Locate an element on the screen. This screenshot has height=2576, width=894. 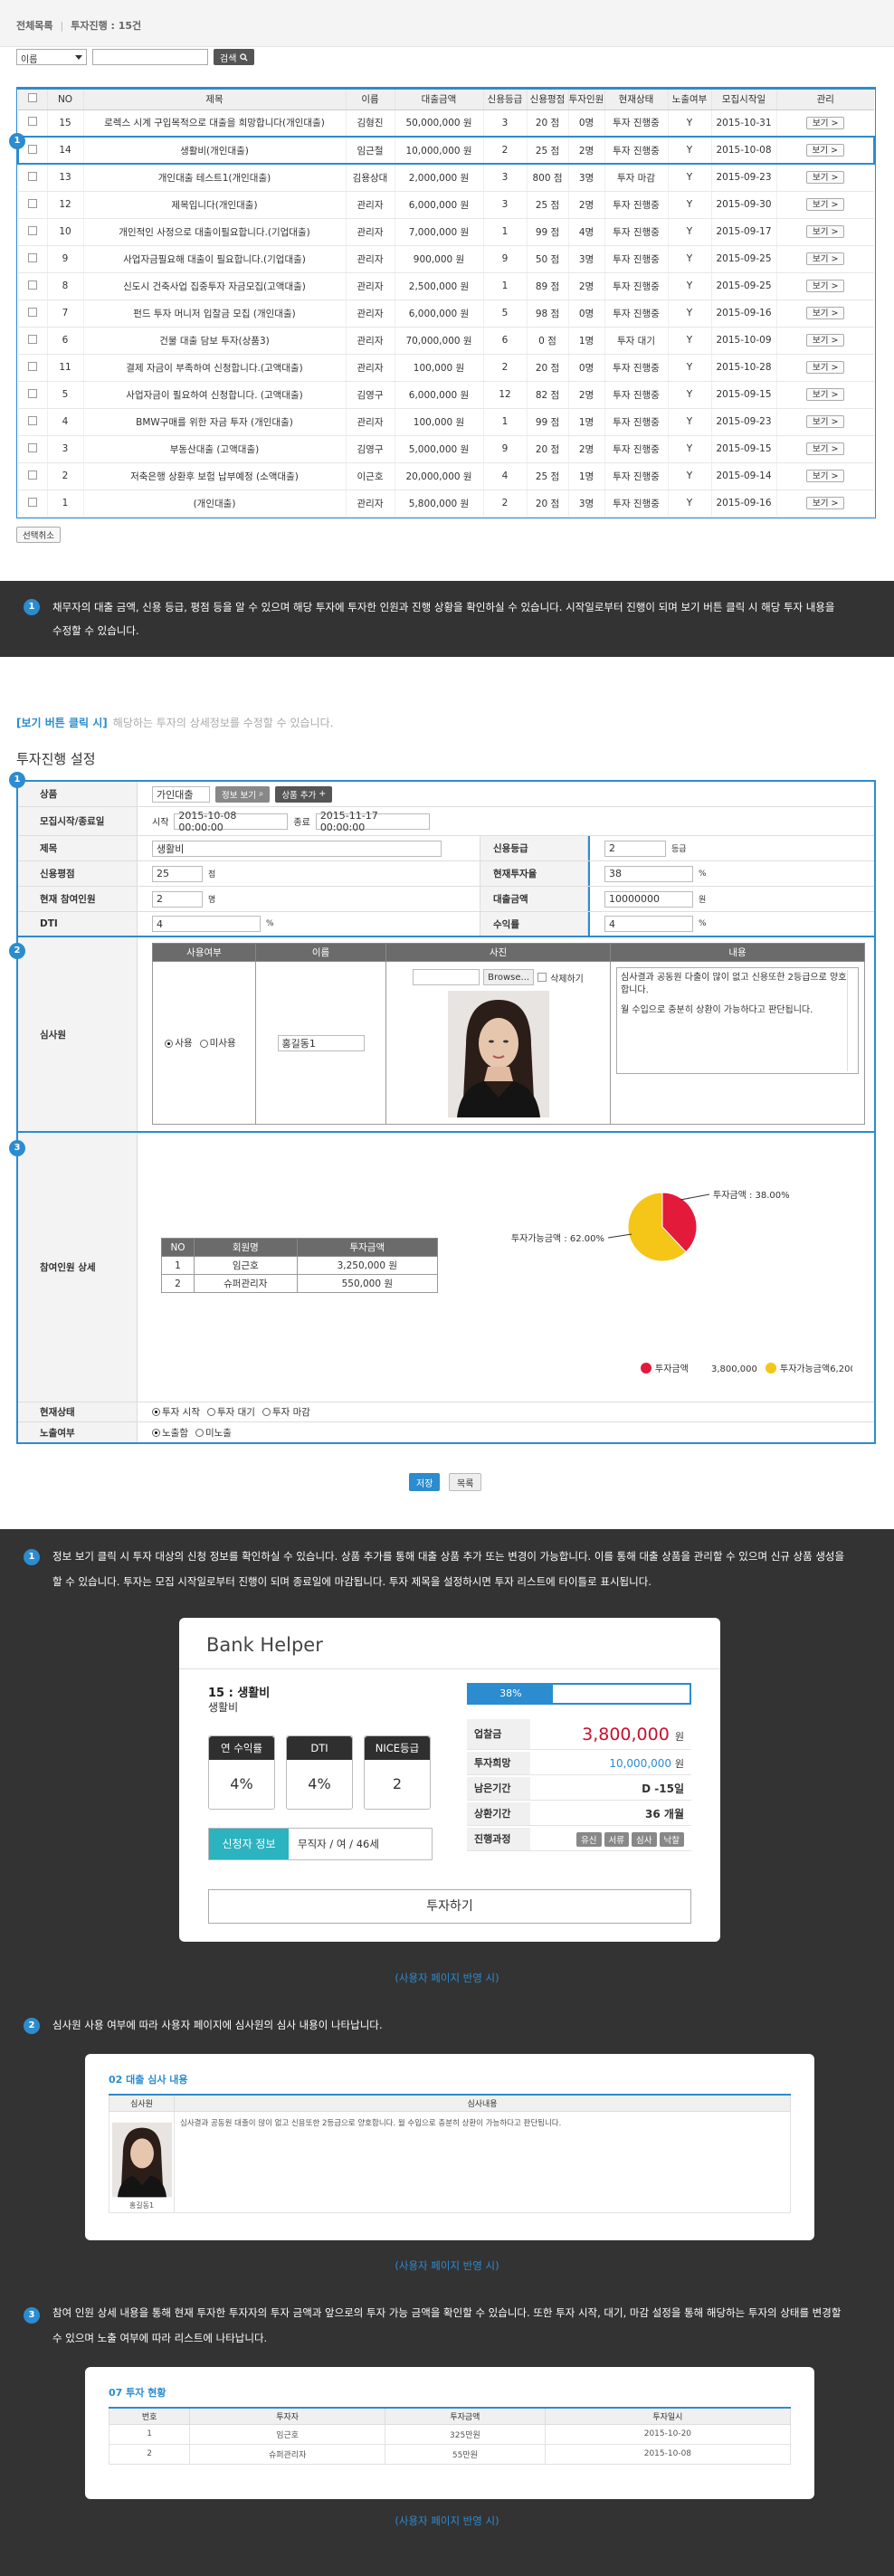
table-cell: 2명 is located at coordinates (585, 205).